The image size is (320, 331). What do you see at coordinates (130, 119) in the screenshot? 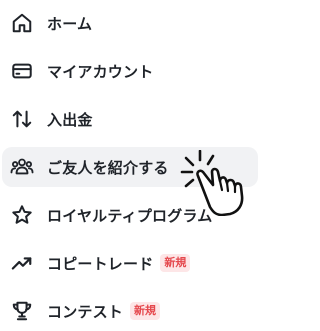
I see `menu-item-deposit-withdraw: 入出金` at bounding box center [130, 119].